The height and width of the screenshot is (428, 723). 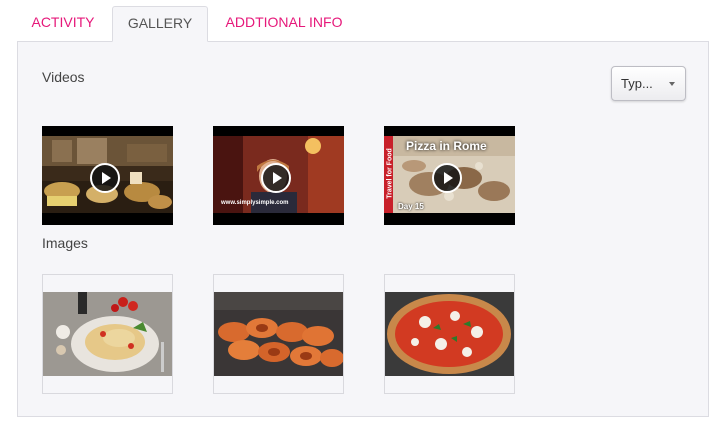 I want to click on tab-gallery: GALLERY, so click(x=160, y=24).